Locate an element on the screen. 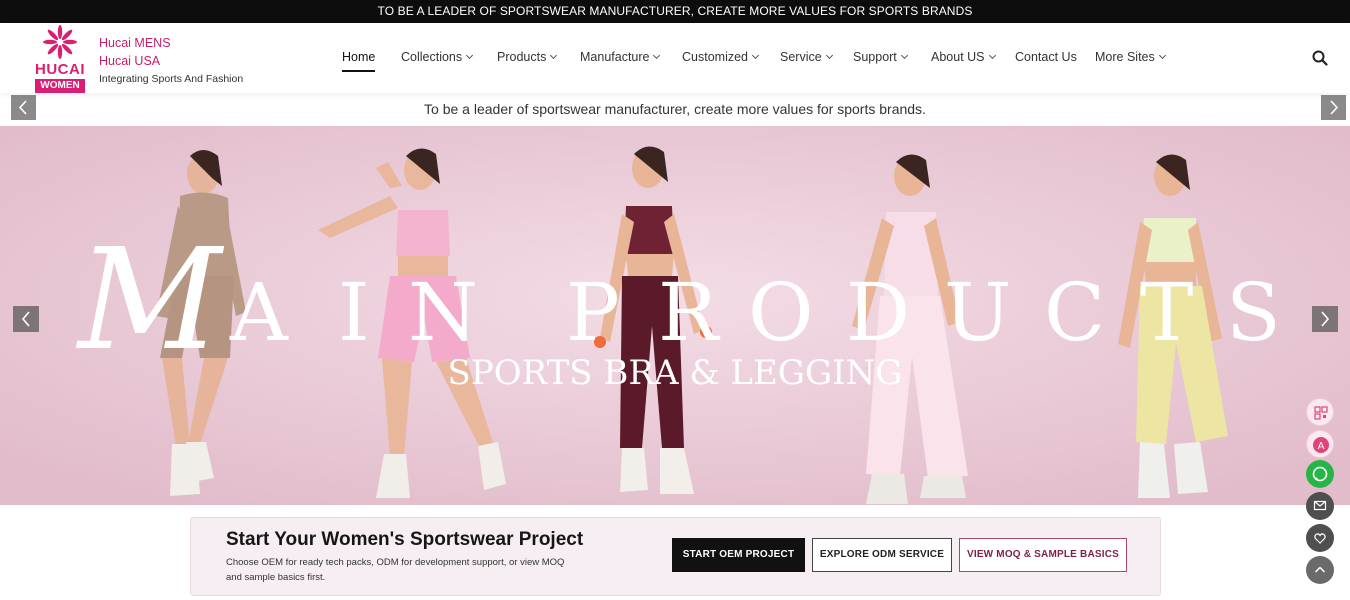 The image size is (1350, 600). headline-letter: T is located at coordinates (1166, 312).